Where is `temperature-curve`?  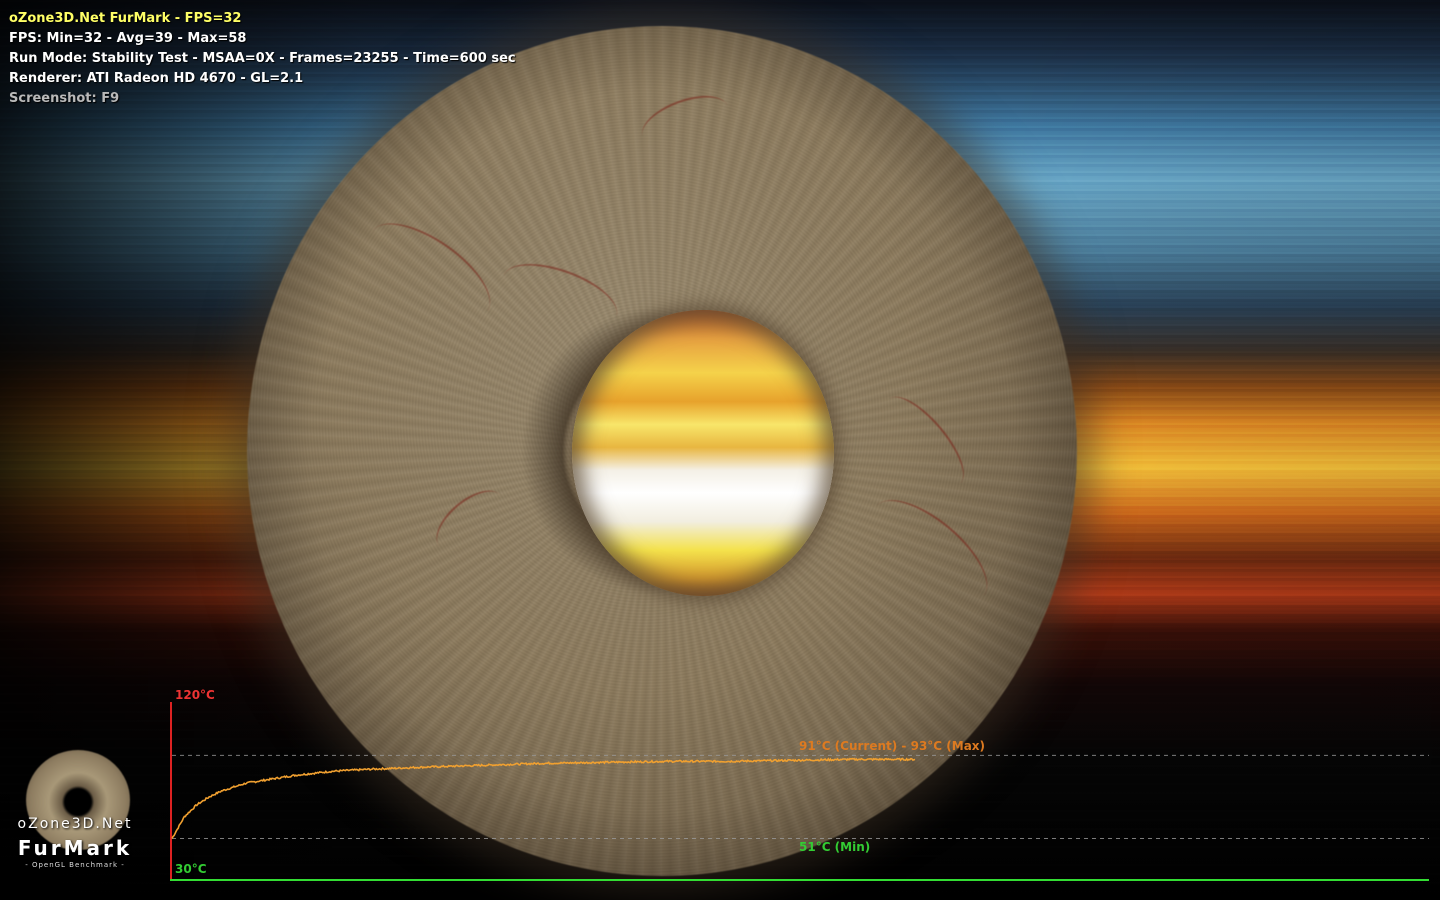 temperature-curve is located at coordinates (543, 798).